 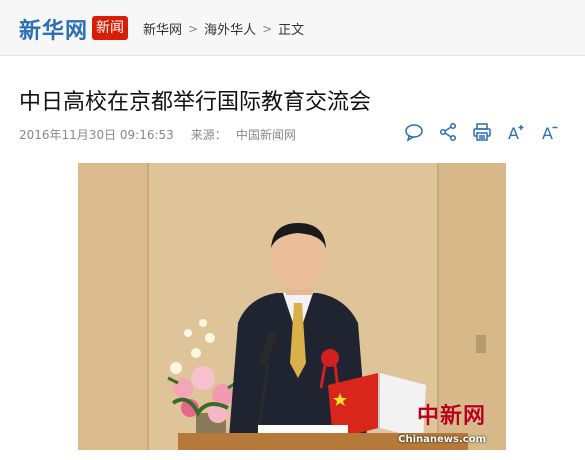 What do you see at coordinates (451, 416) in the screenshot?
I see `photo-watermark: 中新网` at bounding box center [451, 416].